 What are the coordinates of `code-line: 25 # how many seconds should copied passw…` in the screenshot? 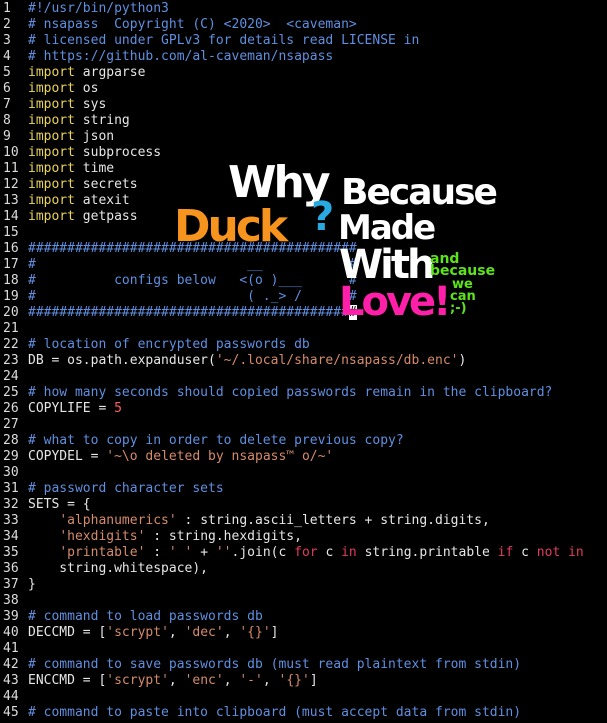 It's located at (276, 393).